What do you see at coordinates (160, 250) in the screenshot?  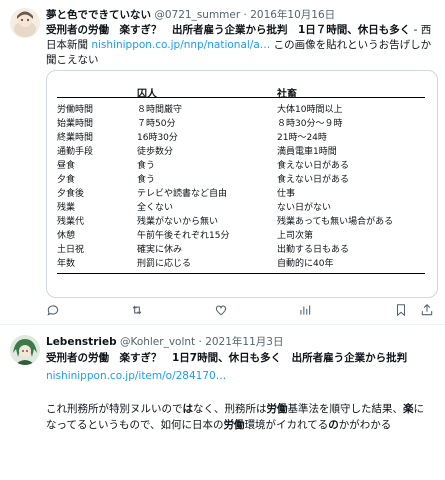 I see `table-cell: 確実に休み` at bounding box center [160, 250].